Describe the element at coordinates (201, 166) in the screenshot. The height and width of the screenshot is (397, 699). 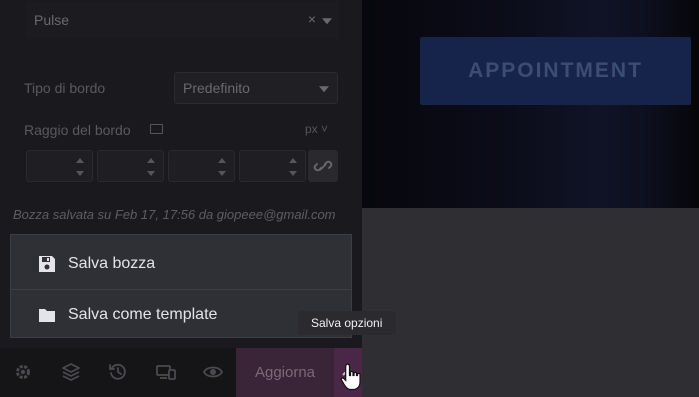
I see `radius-bottom-input` at that location.